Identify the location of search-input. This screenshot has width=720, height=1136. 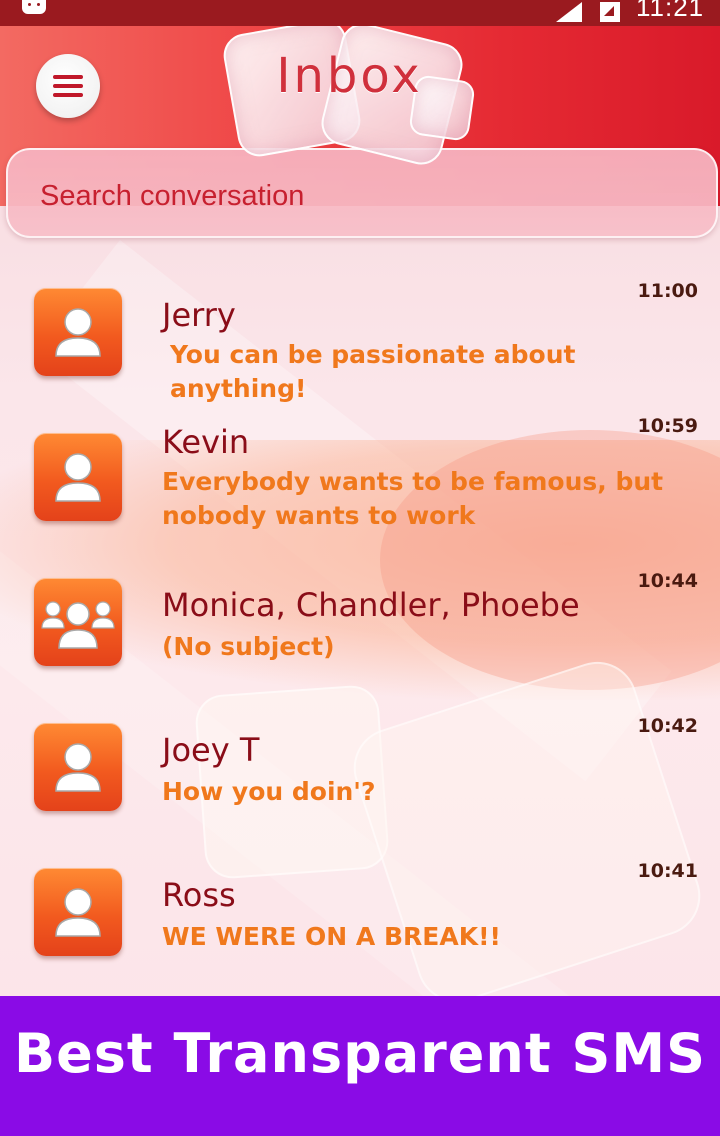
(360, 196).